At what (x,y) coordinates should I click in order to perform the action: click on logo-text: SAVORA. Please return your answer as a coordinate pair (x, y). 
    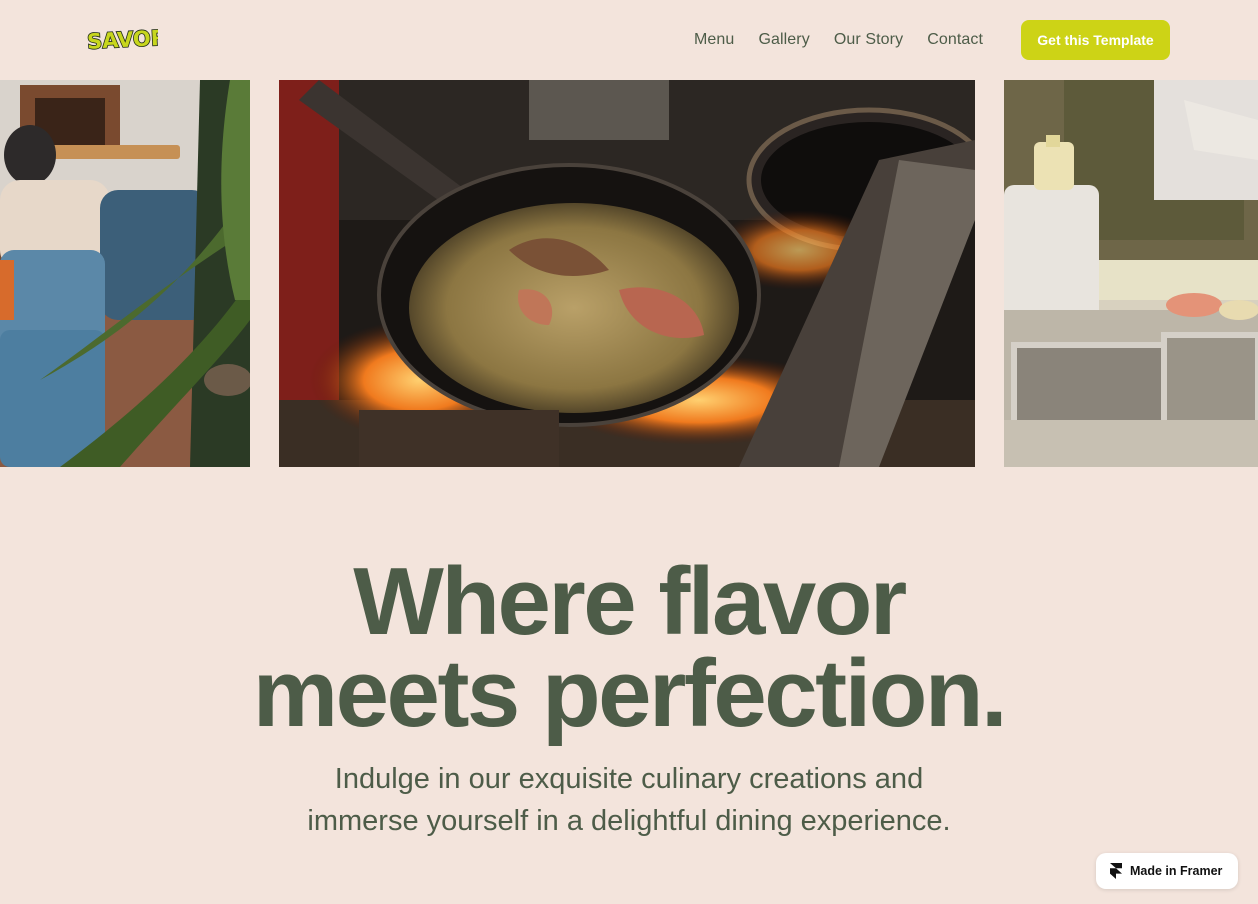
    Looking at the image, I should click on (122, 39).